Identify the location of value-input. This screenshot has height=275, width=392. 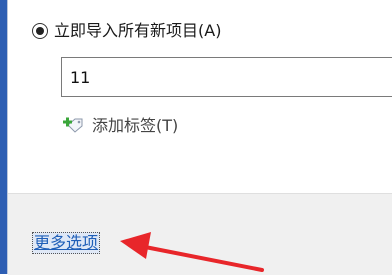
(226, 77).